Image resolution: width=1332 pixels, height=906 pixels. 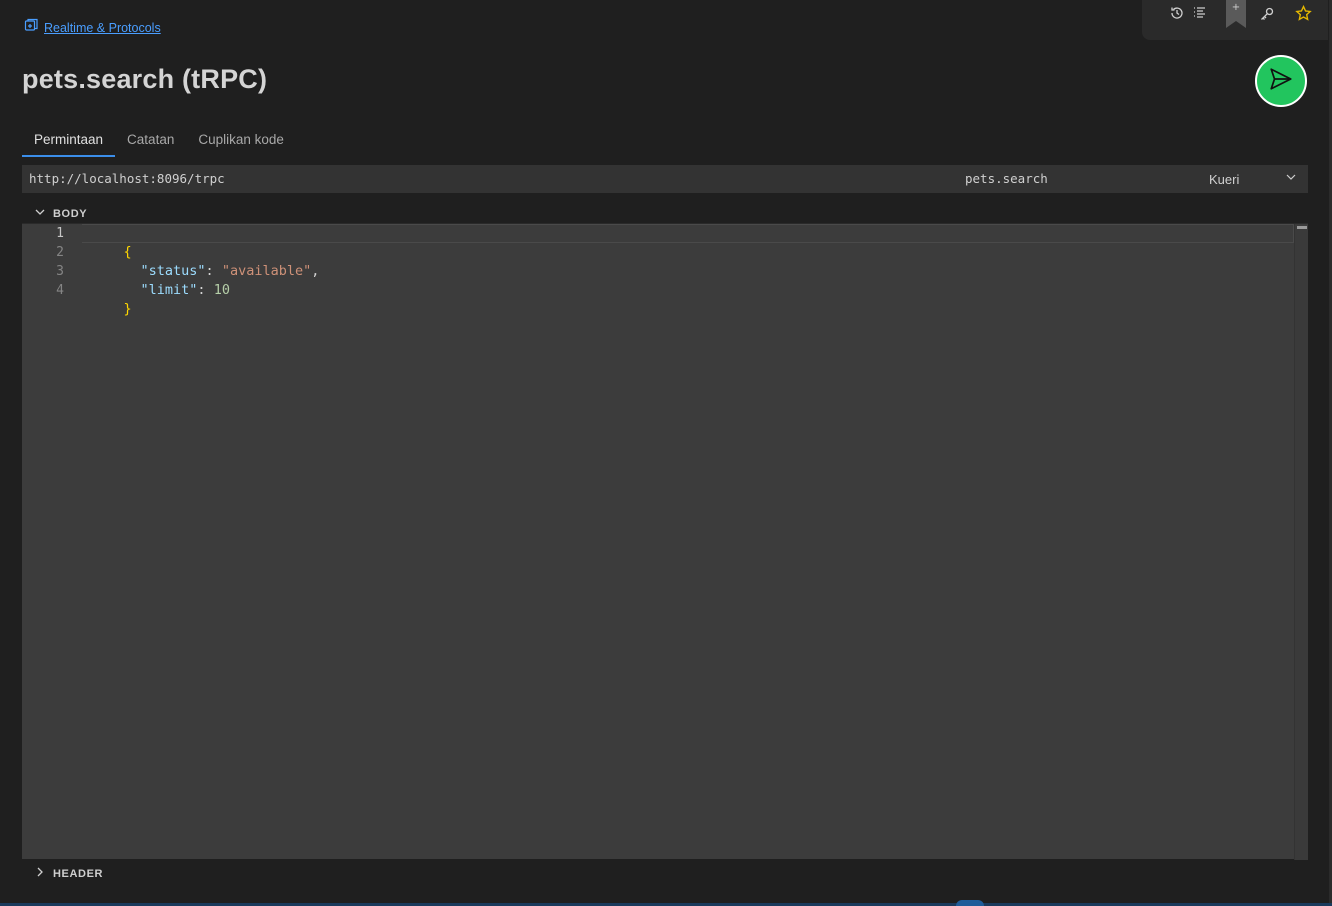 I want to click on send-button, so click(x=1281, y=81).